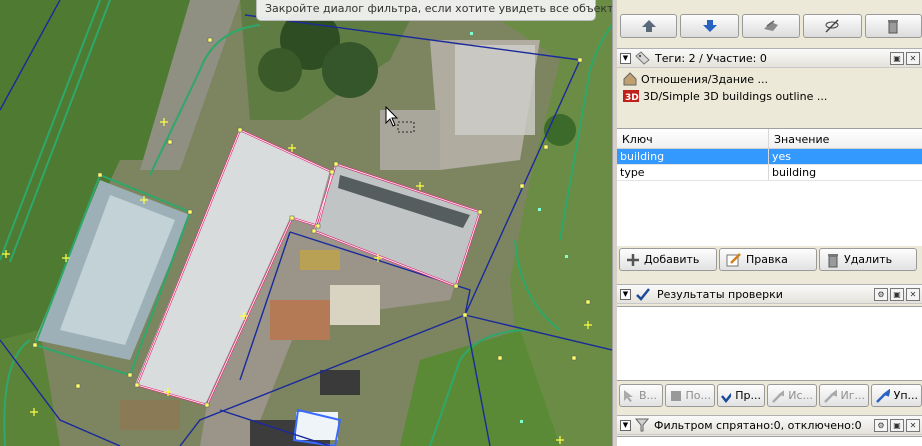 The width and height of the screenshot is (922, 446). What do you see at coordinates (780, 156) in the screenshot?
I see `tag-value: yes` at bounding box center [780, 156].